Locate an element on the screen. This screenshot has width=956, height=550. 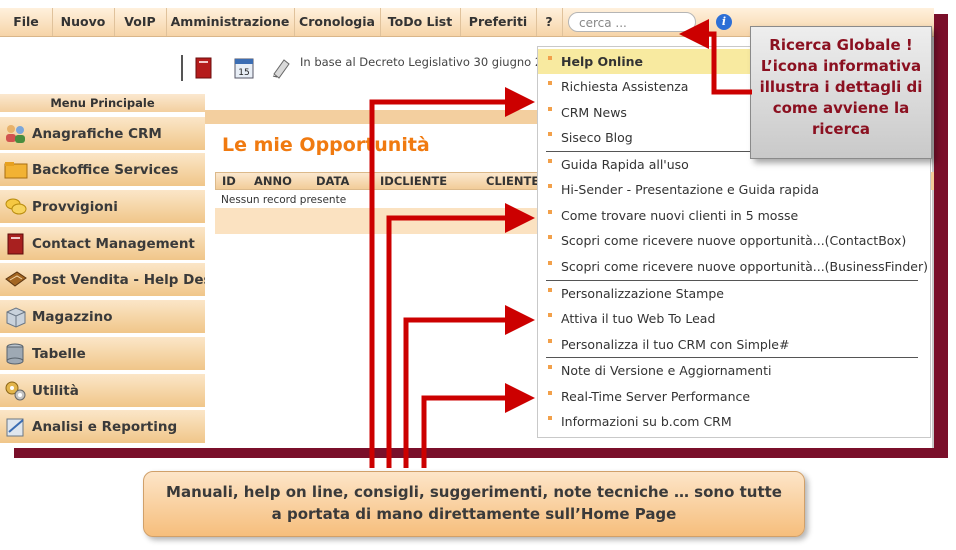
arrow-crm-news is located at coordinates (452, 277).